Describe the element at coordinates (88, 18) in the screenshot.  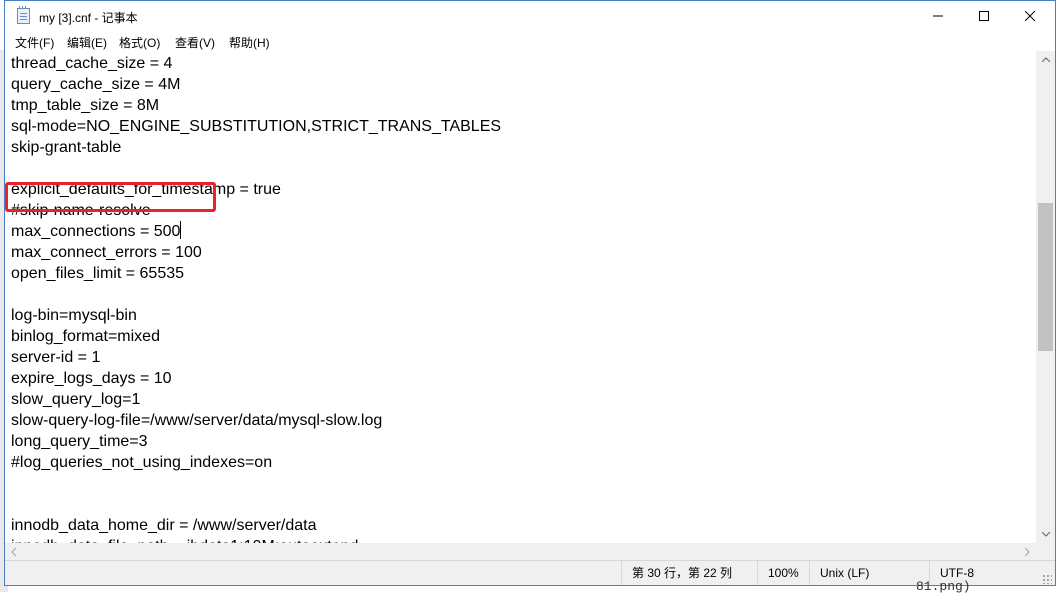
I see `window-title: my [3].cnf - 记事本` at that location.